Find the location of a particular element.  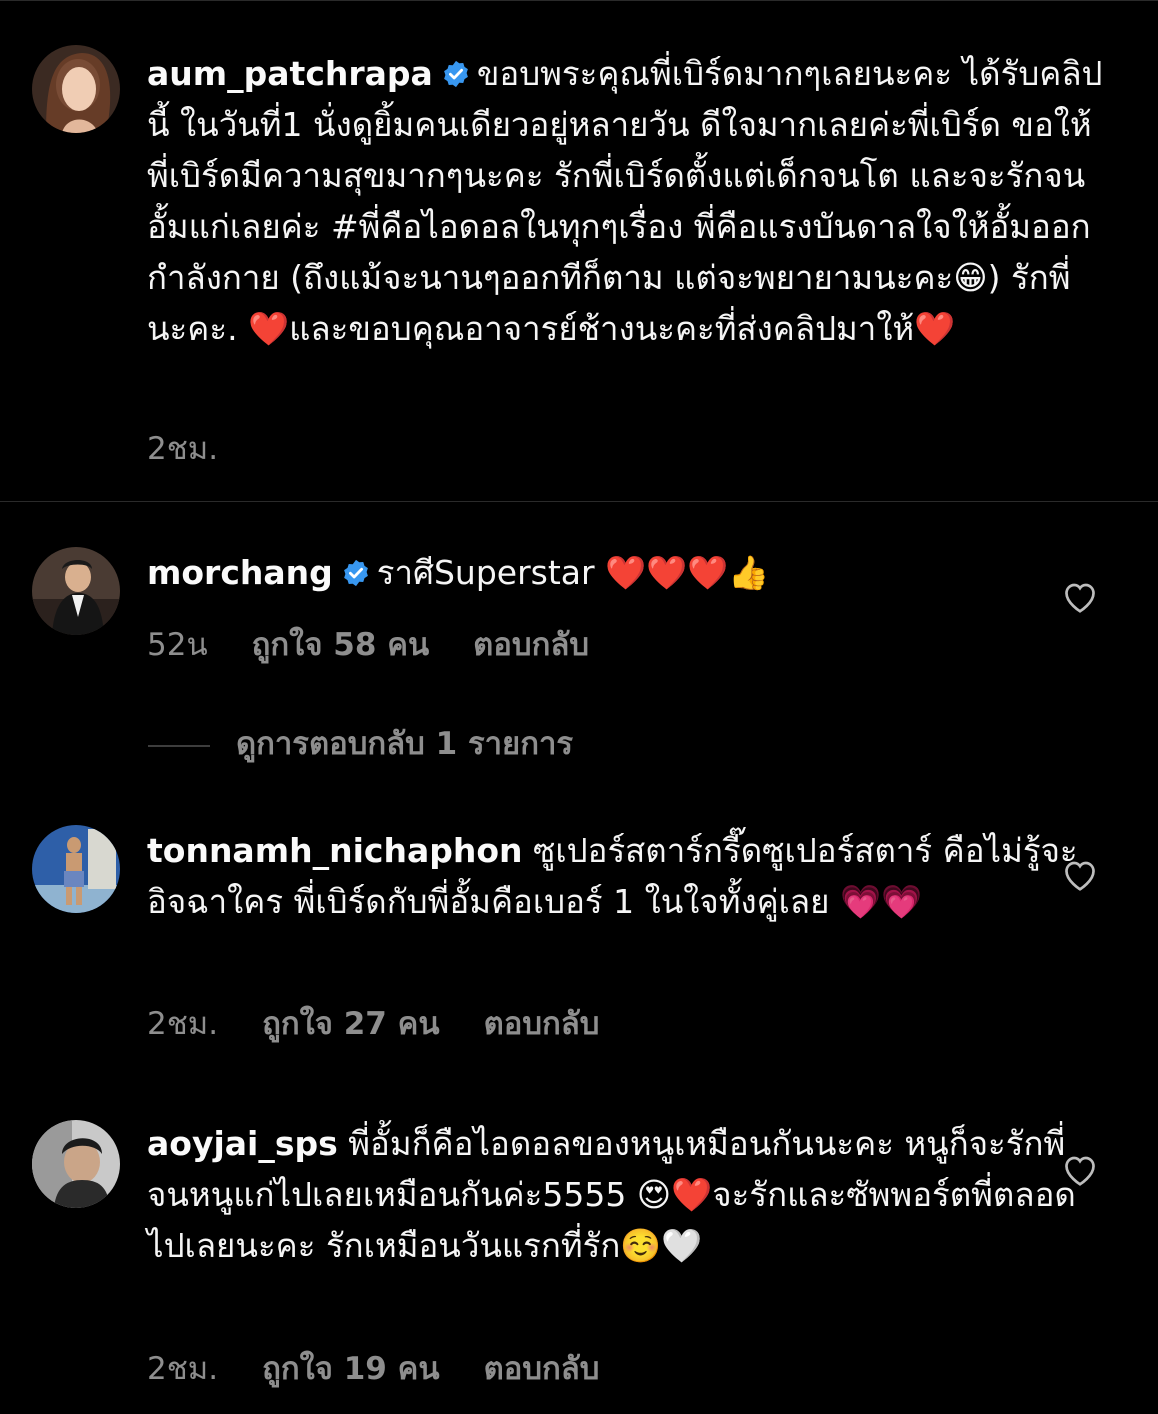

likes-count: ถูกใจ 19 คน is located at coordinates (351, 1369).